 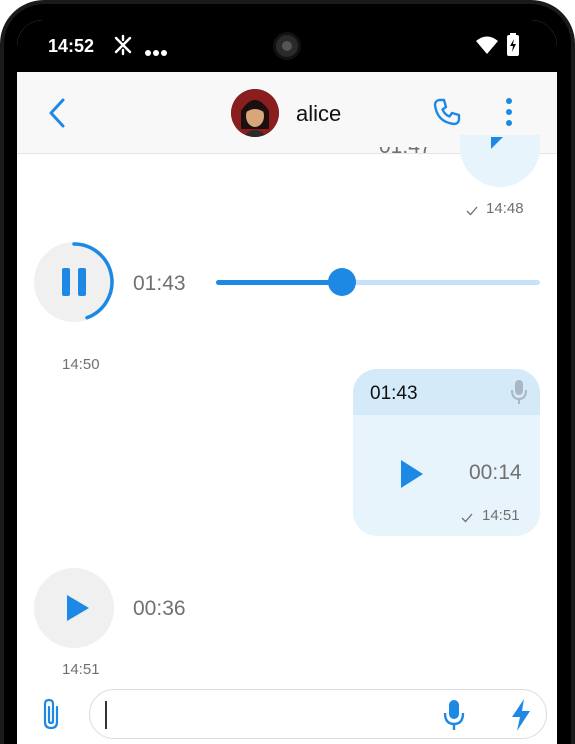 What do you see at coordinates (487, 47) in the screenshot?
I see `wifi-icon` at bounding box center [487, 47].